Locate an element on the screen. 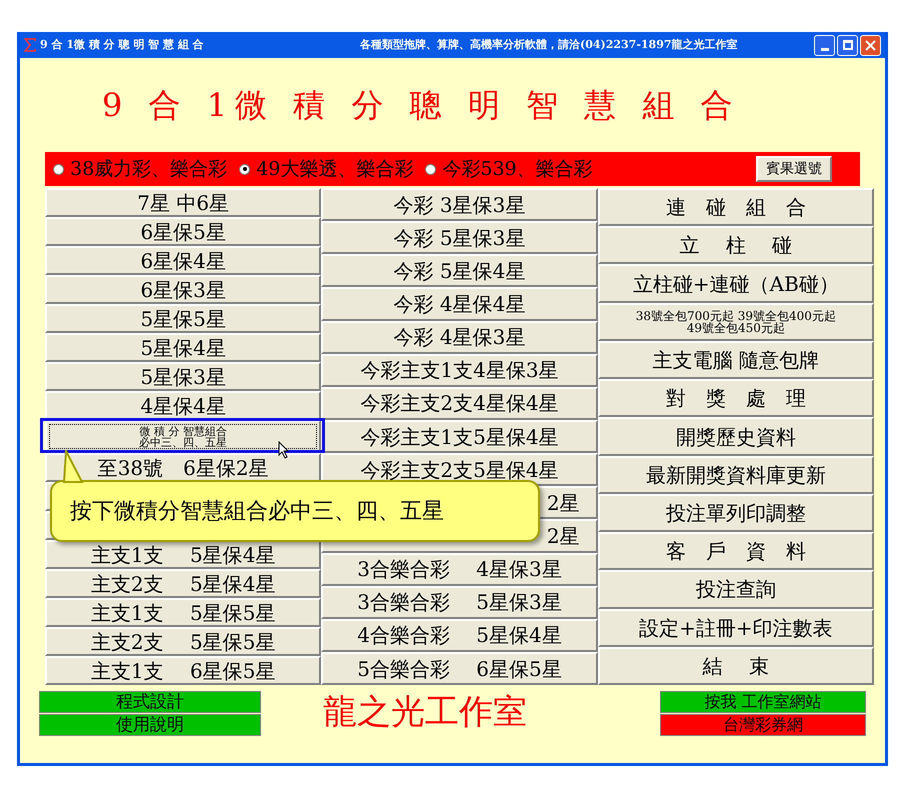 This screenshot has width=915, height=799. close-button is located at coordinates (870, 45).